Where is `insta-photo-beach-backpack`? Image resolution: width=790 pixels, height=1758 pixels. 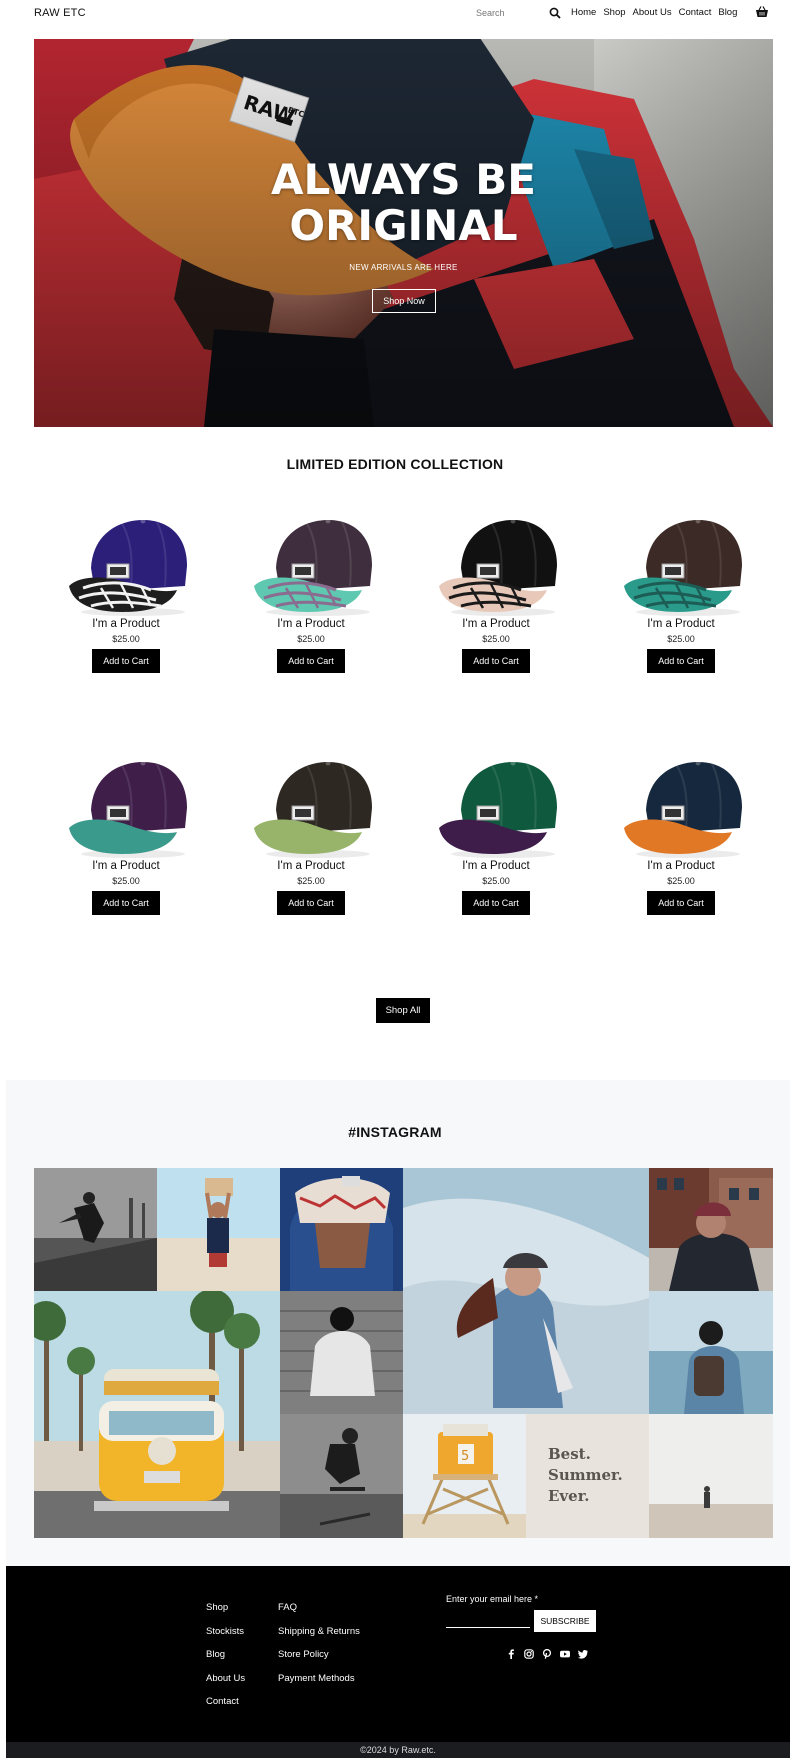
insta-photo-beach-backpack is located at coordinates (711, 1352).